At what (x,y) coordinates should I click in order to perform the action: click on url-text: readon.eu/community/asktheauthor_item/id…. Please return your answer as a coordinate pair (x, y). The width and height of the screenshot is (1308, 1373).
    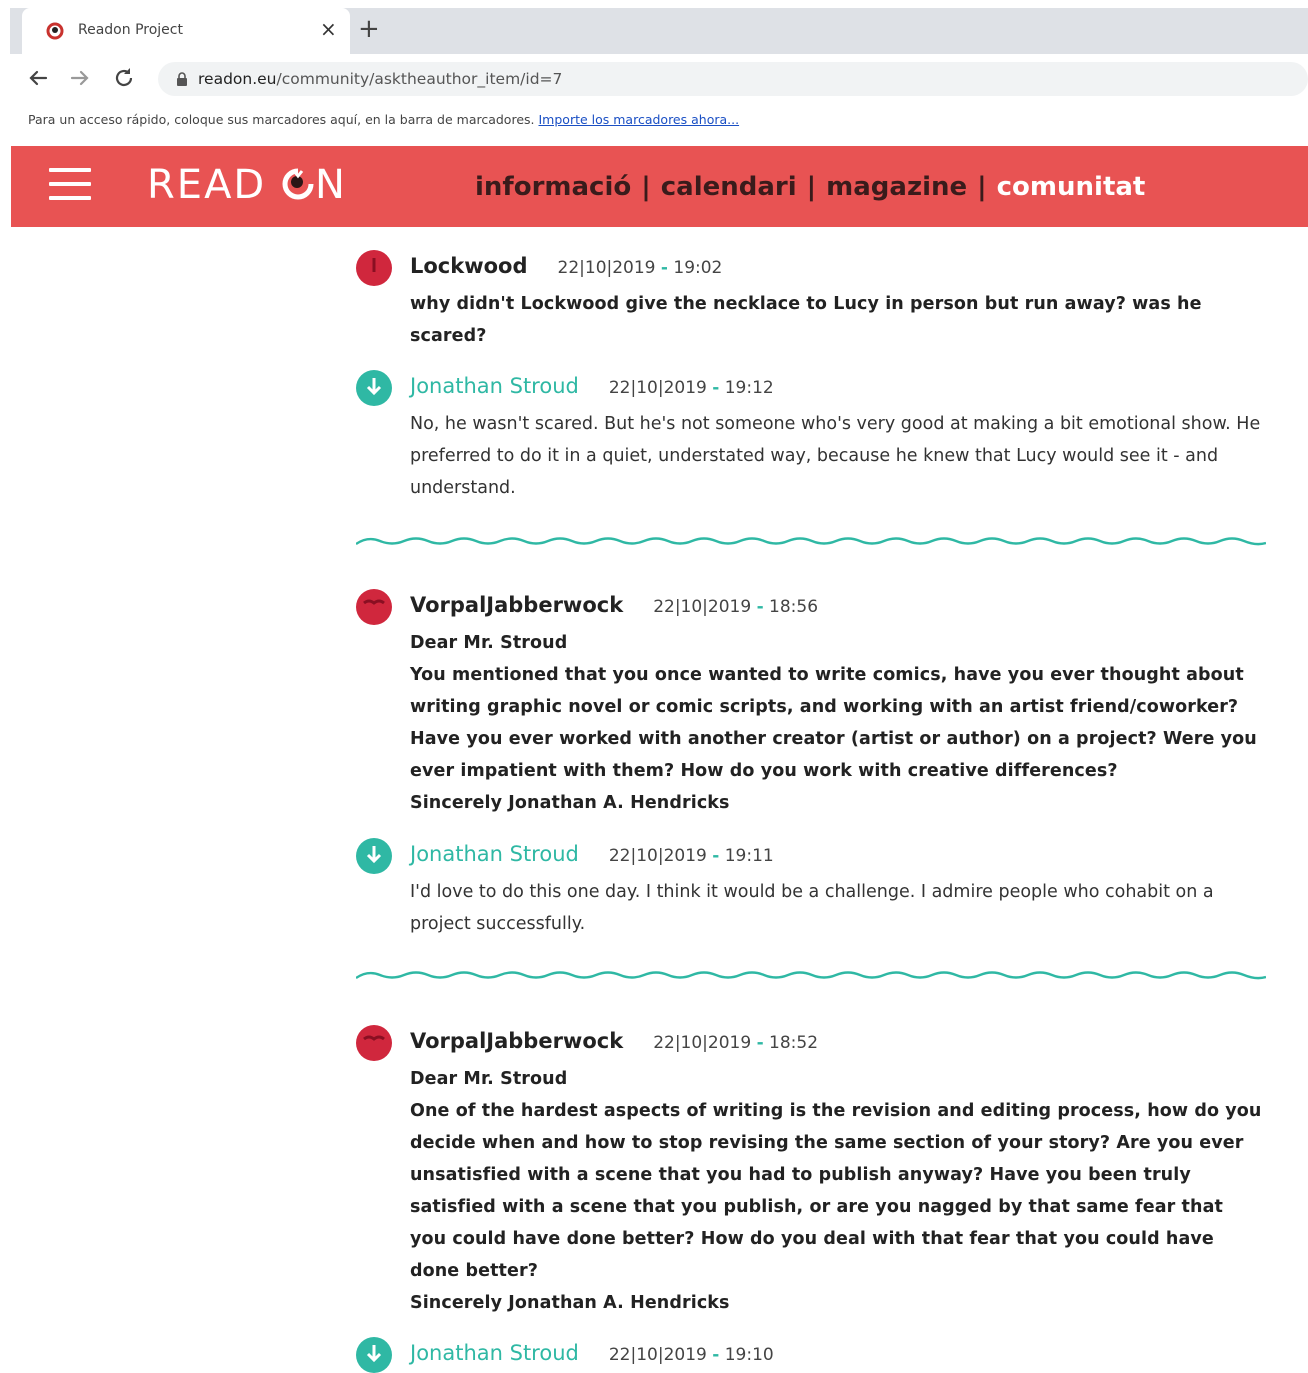
    Looking at the image, I should click on (380, 79).